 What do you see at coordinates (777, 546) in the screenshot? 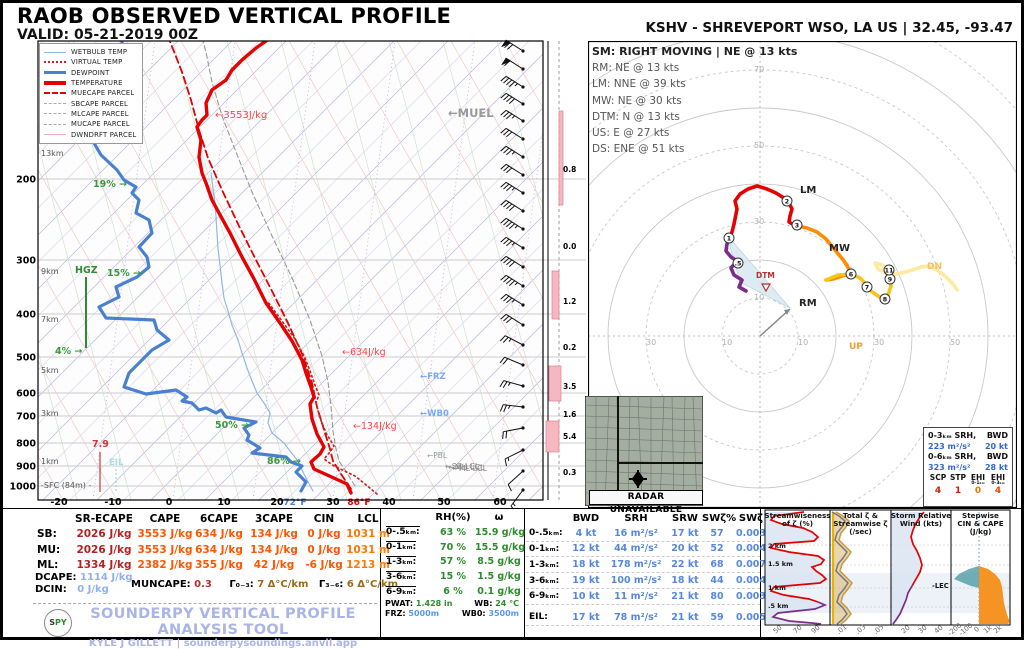
I see `panel-ylabel: 2 km` at bounding box center [777, 546].